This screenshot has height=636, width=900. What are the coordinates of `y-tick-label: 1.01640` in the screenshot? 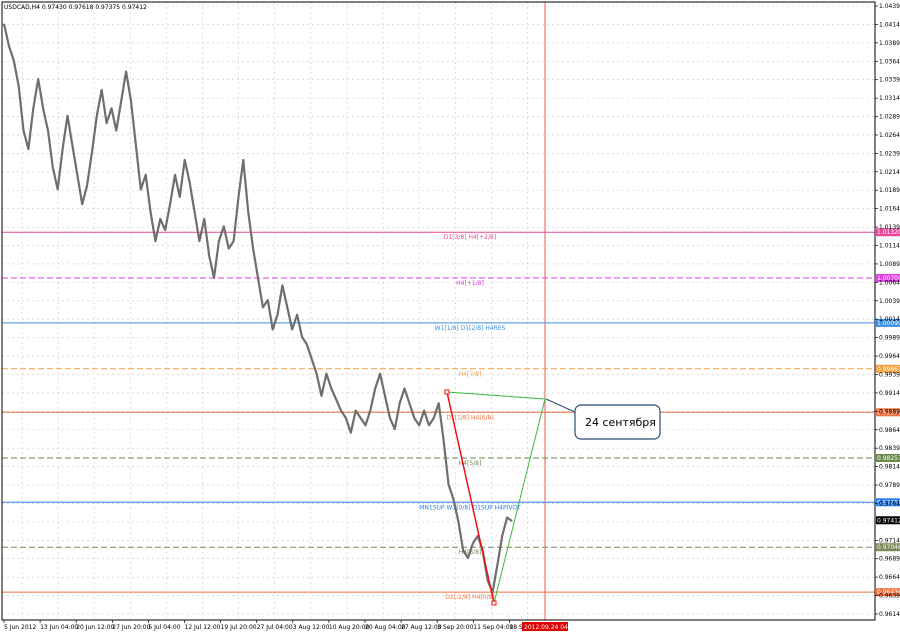 It's located at (889, 209).